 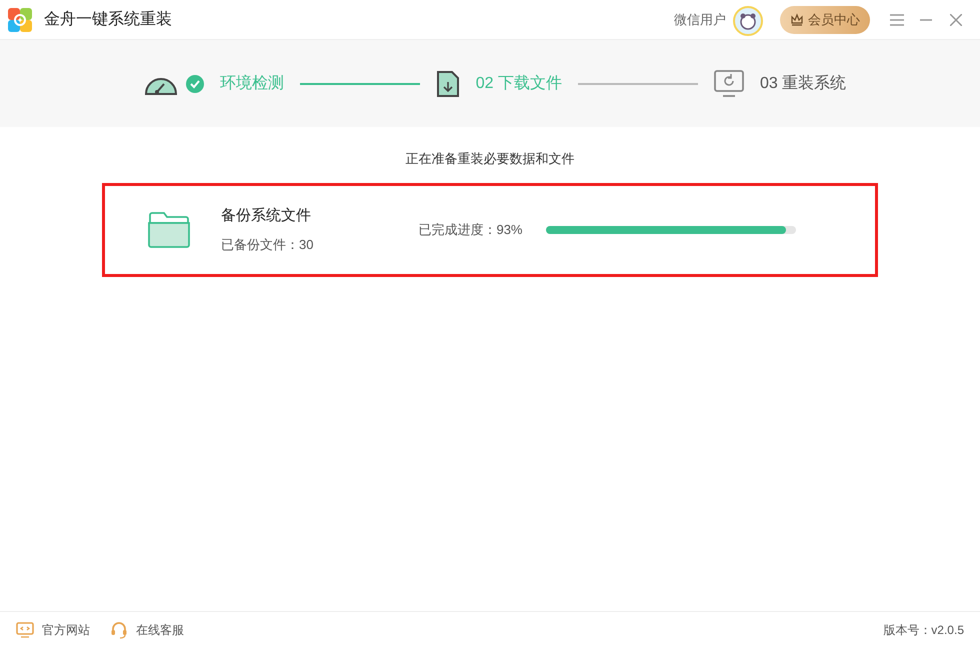 I want to click on crown-icon, so click(x=797, y=19).